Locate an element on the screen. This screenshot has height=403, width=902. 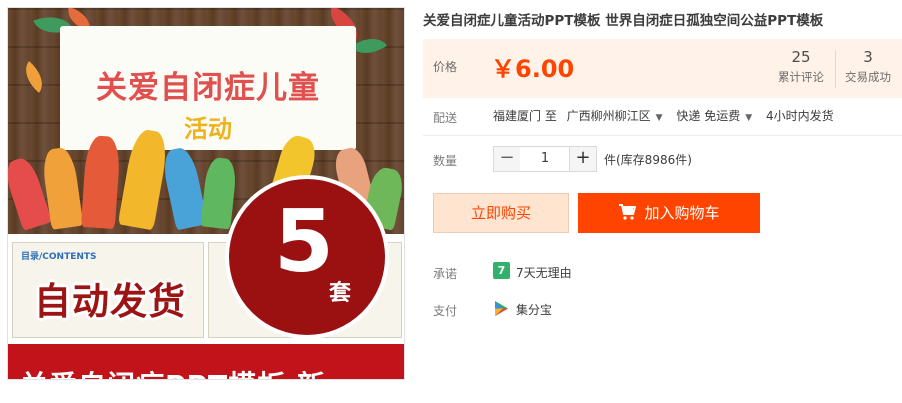
auto-ship-text: 自动发货 is located at coordinates (110, 301).